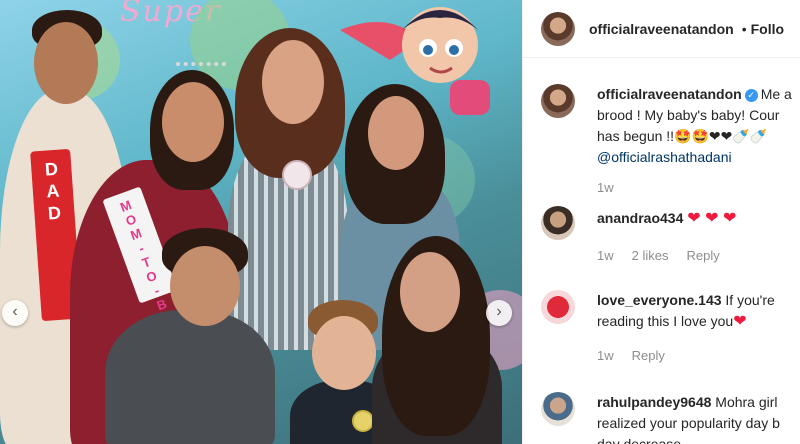 This screenshot has height=444, width=800. I want to click on dad-sash-label: DAD, so click(53, 191).